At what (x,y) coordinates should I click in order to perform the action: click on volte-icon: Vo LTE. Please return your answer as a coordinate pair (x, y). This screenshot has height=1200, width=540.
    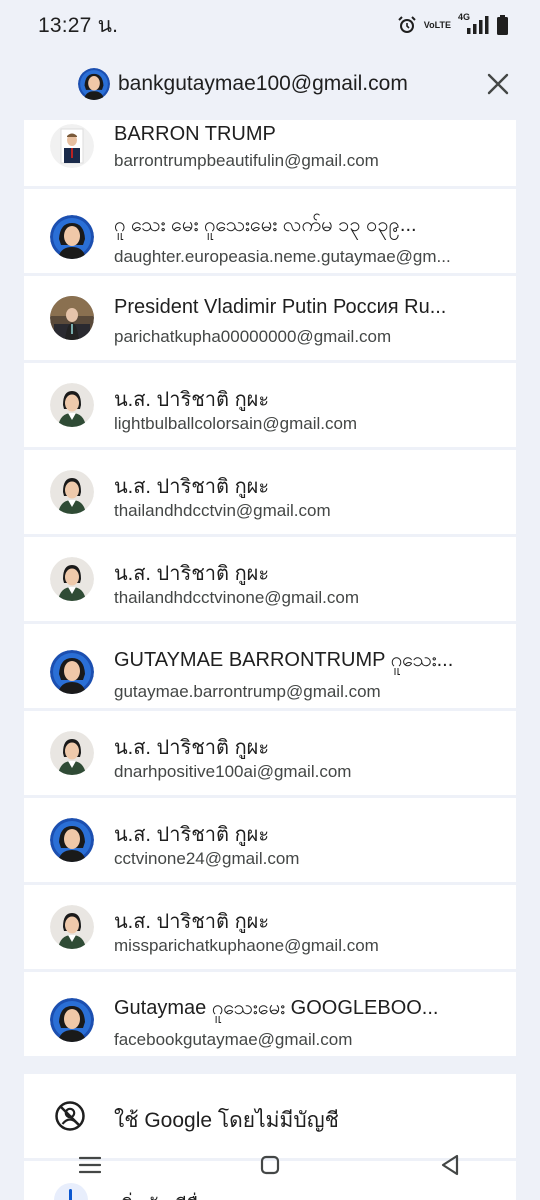
    Looking at the image, I should click on (437, 24).